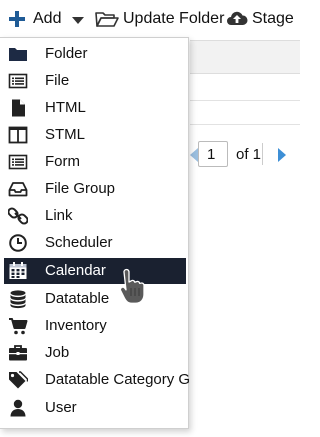  Describe the element at coordinates (213, 154) in the screenshot. I see `page-number-input` at that location.